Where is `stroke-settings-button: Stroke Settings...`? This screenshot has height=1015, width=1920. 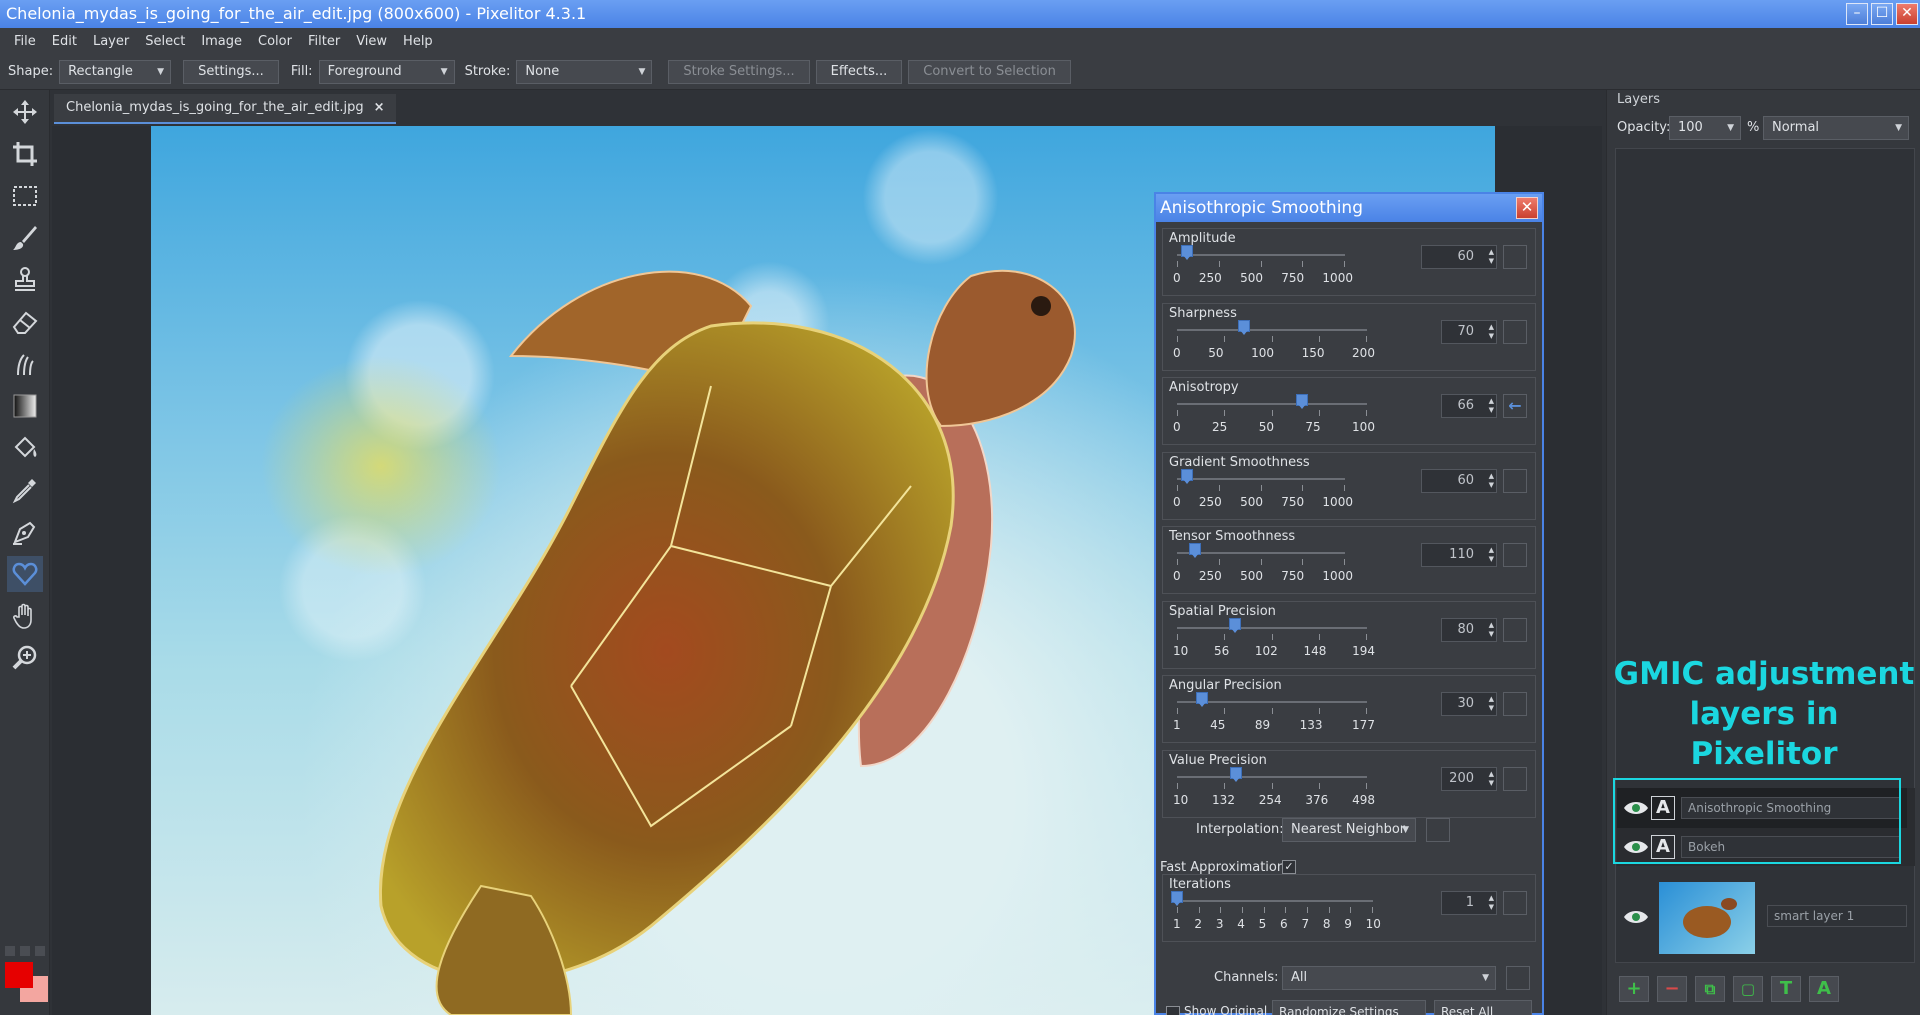 stroke-settings-button: Stroke Settings... is located at coordinates (739, 71).